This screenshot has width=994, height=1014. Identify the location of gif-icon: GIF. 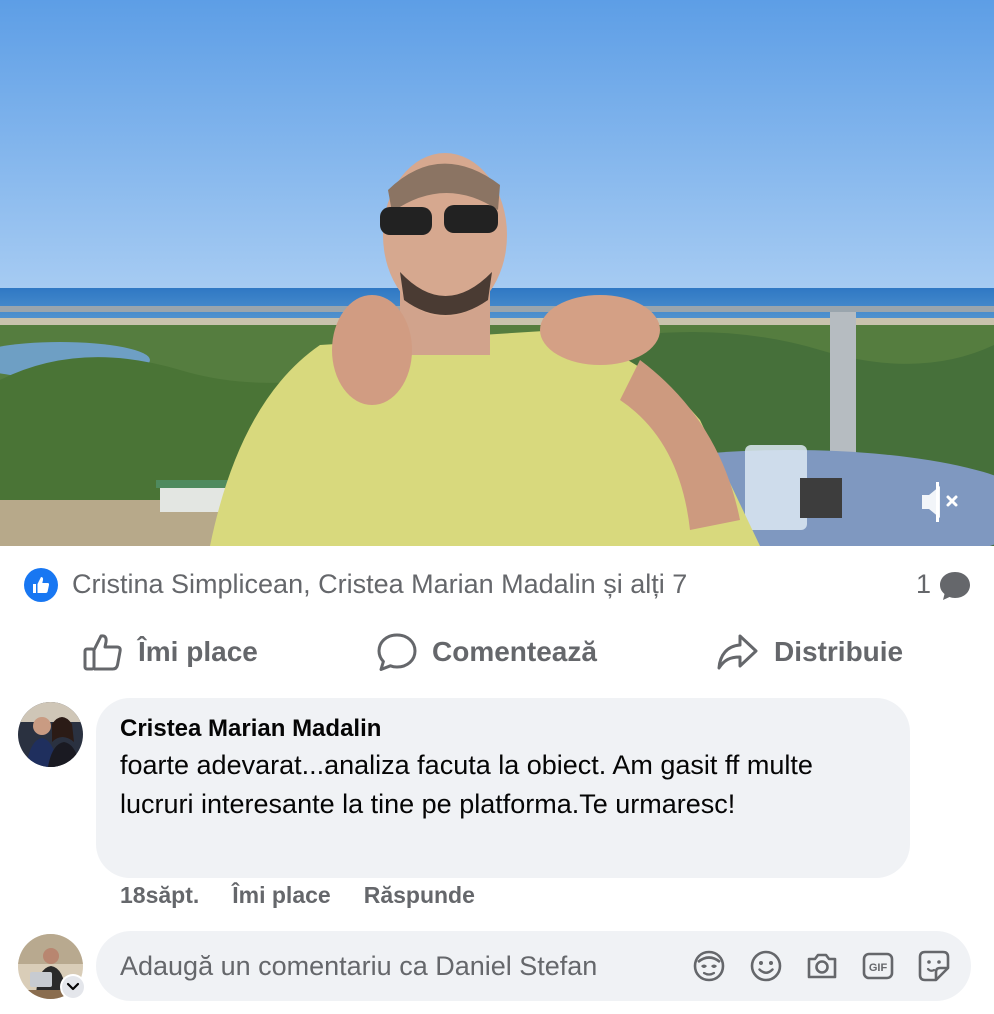
(878, 966).